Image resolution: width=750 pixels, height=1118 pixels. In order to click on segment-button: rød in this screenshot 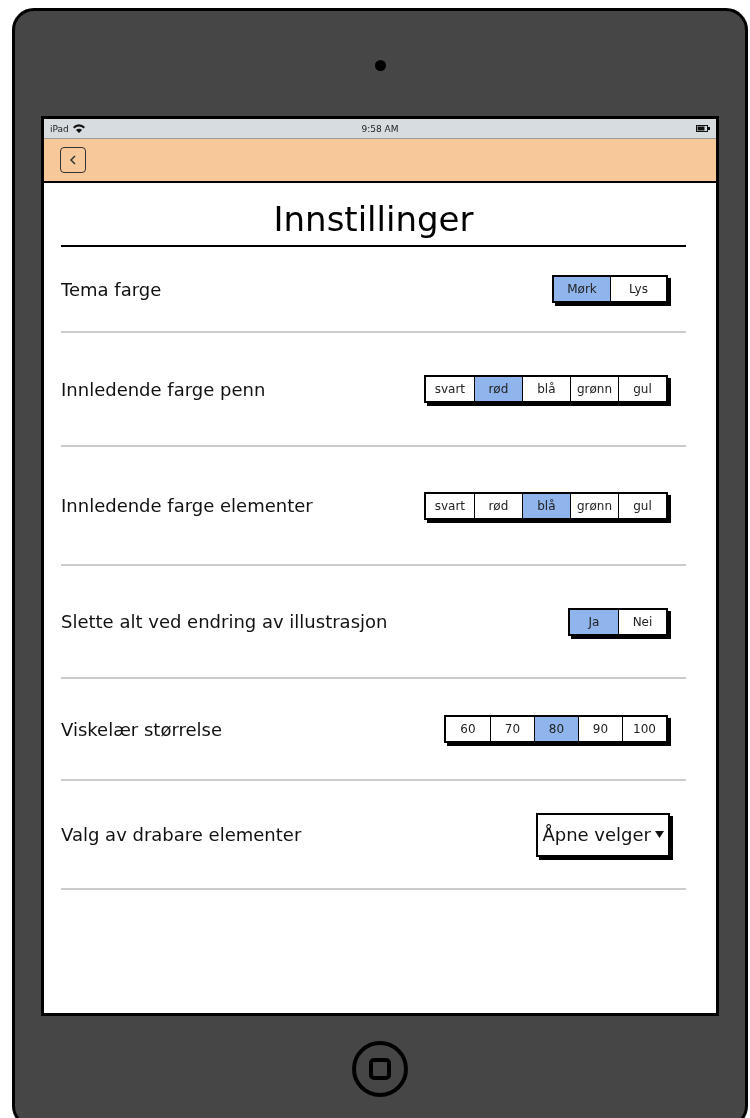, I will do `click(497, 389)`.